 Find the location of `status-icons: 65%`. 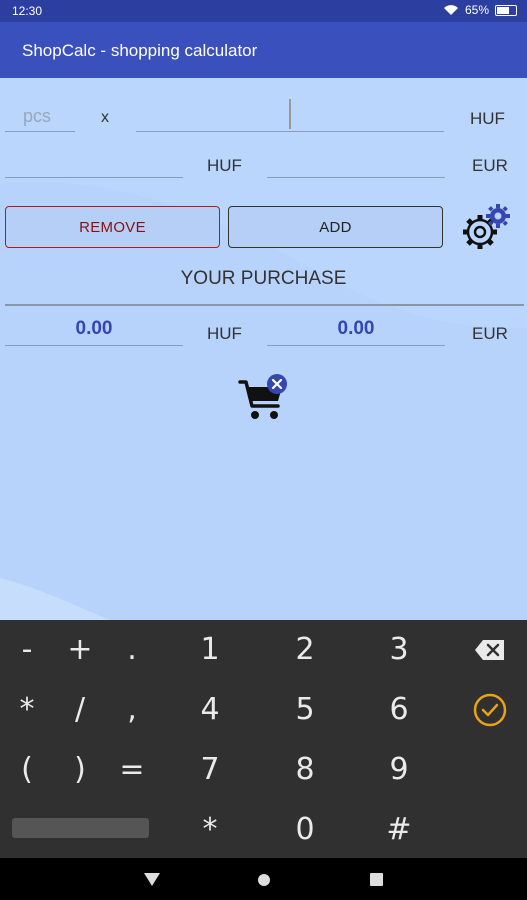

status-icons: 65% is located at coordinates (480, 10).